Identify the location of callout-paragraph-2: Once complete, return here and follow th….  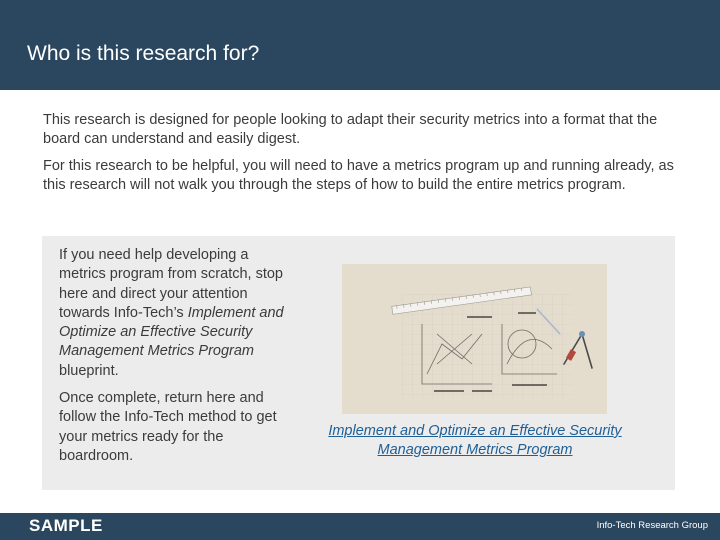
(168, 427).